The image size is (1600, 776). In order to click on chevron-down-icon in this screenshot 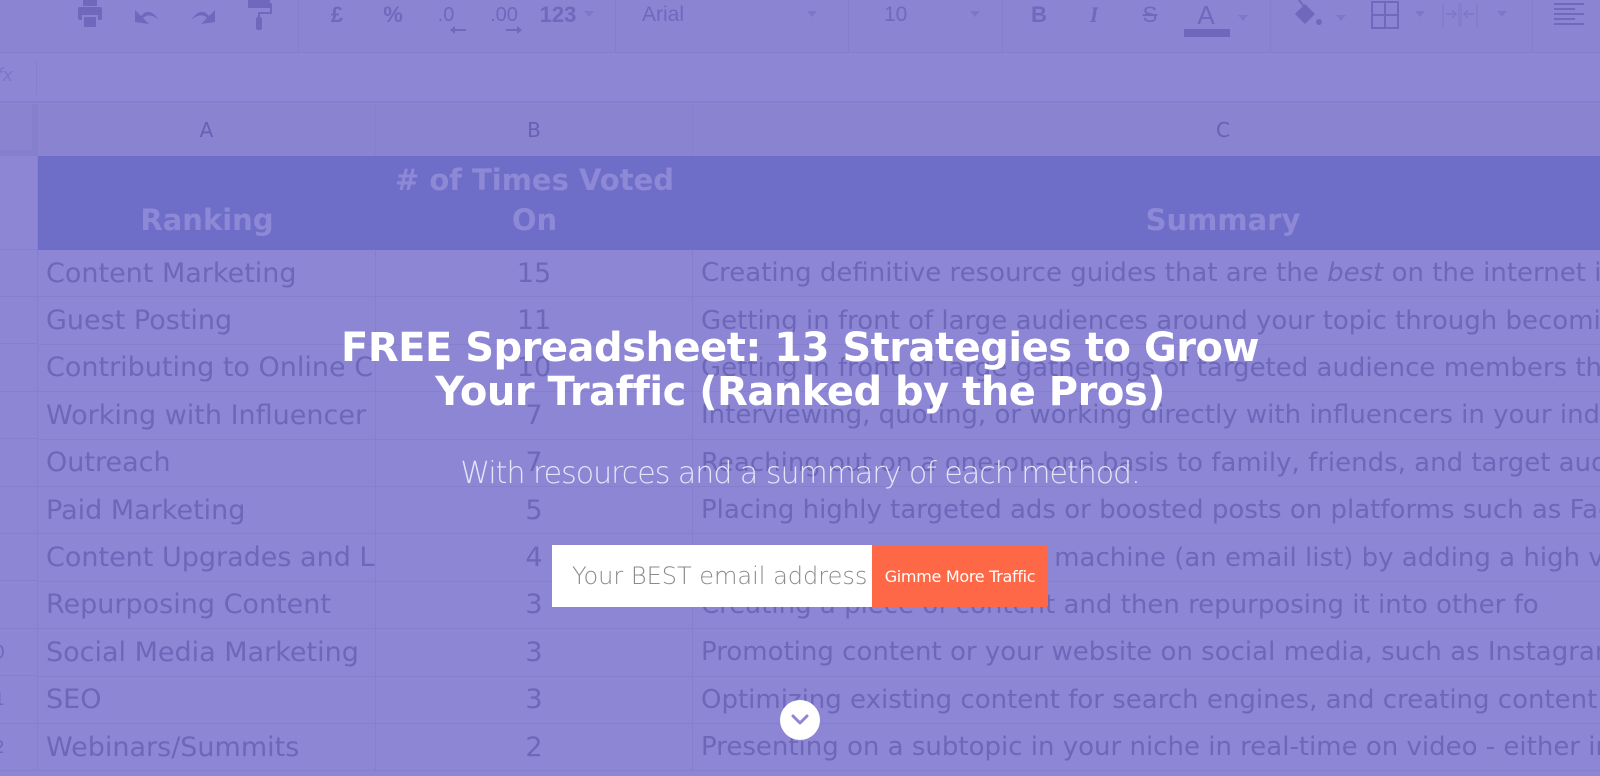, I will do `click(800, 719)`.